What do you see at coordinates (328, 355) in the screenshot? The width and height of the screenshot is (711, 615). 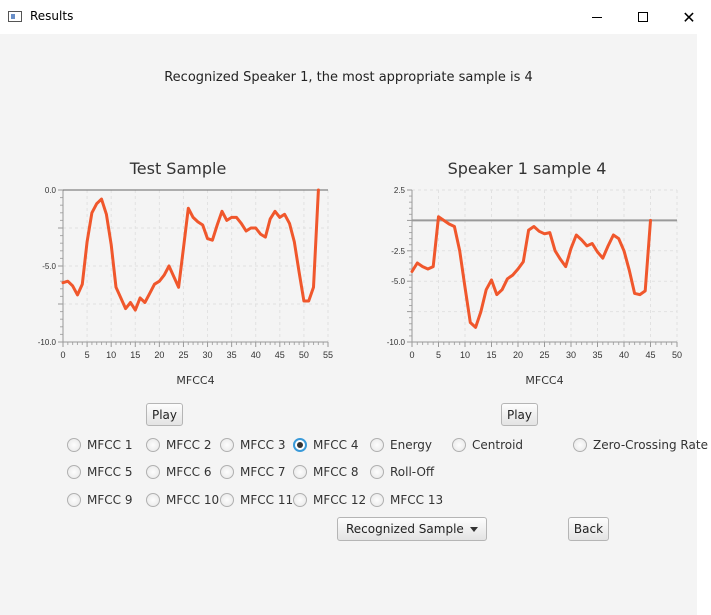 I see `x-tick-label: 55` at bounding box center [328, 355].